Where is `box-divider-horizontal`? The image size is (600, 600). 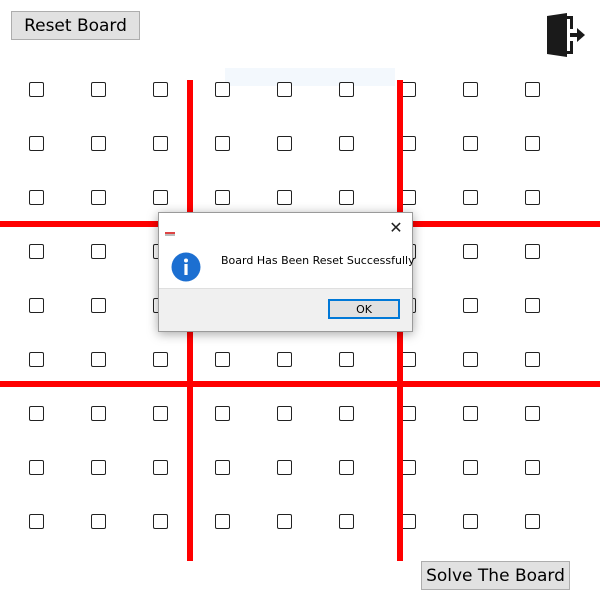
box-divider-horizontal is located at coordinates (300, 384).